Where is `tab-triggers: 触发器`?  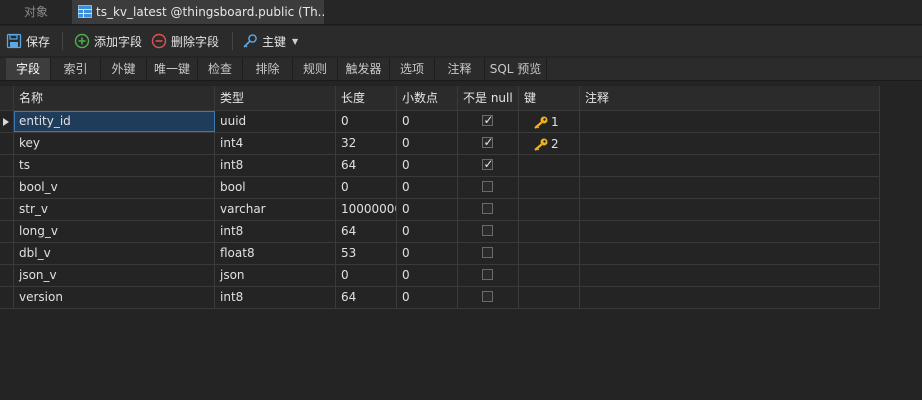 tab-triggers: 触发器 is located at coordinates (364, 69).